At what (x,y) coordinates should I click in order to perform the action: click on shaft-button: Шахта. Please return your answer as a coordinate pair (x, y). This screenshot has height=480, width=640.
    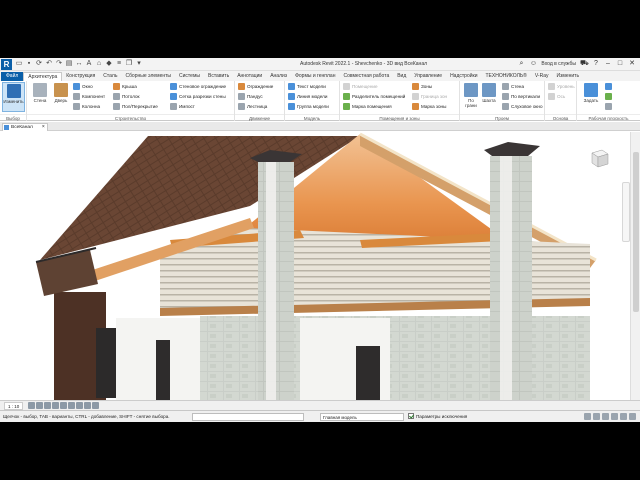
    Looking at the image, I should click on (489, 97).